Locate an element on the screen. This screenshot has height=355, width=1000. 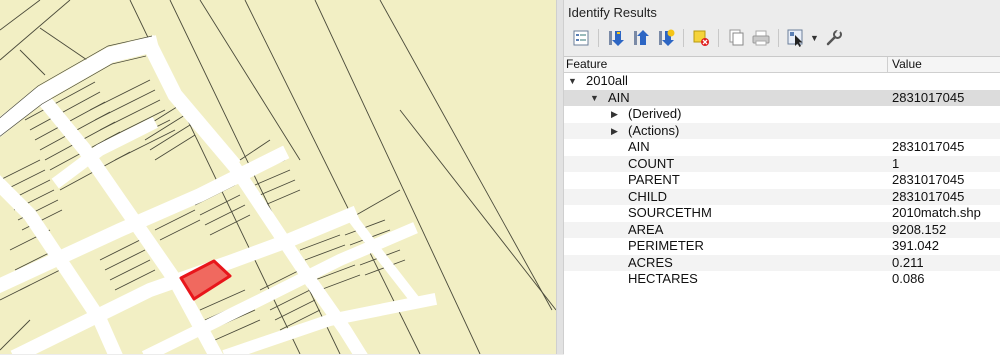
tree-row-actions: ▶ (Actions) is located at coordinates (782, 131).